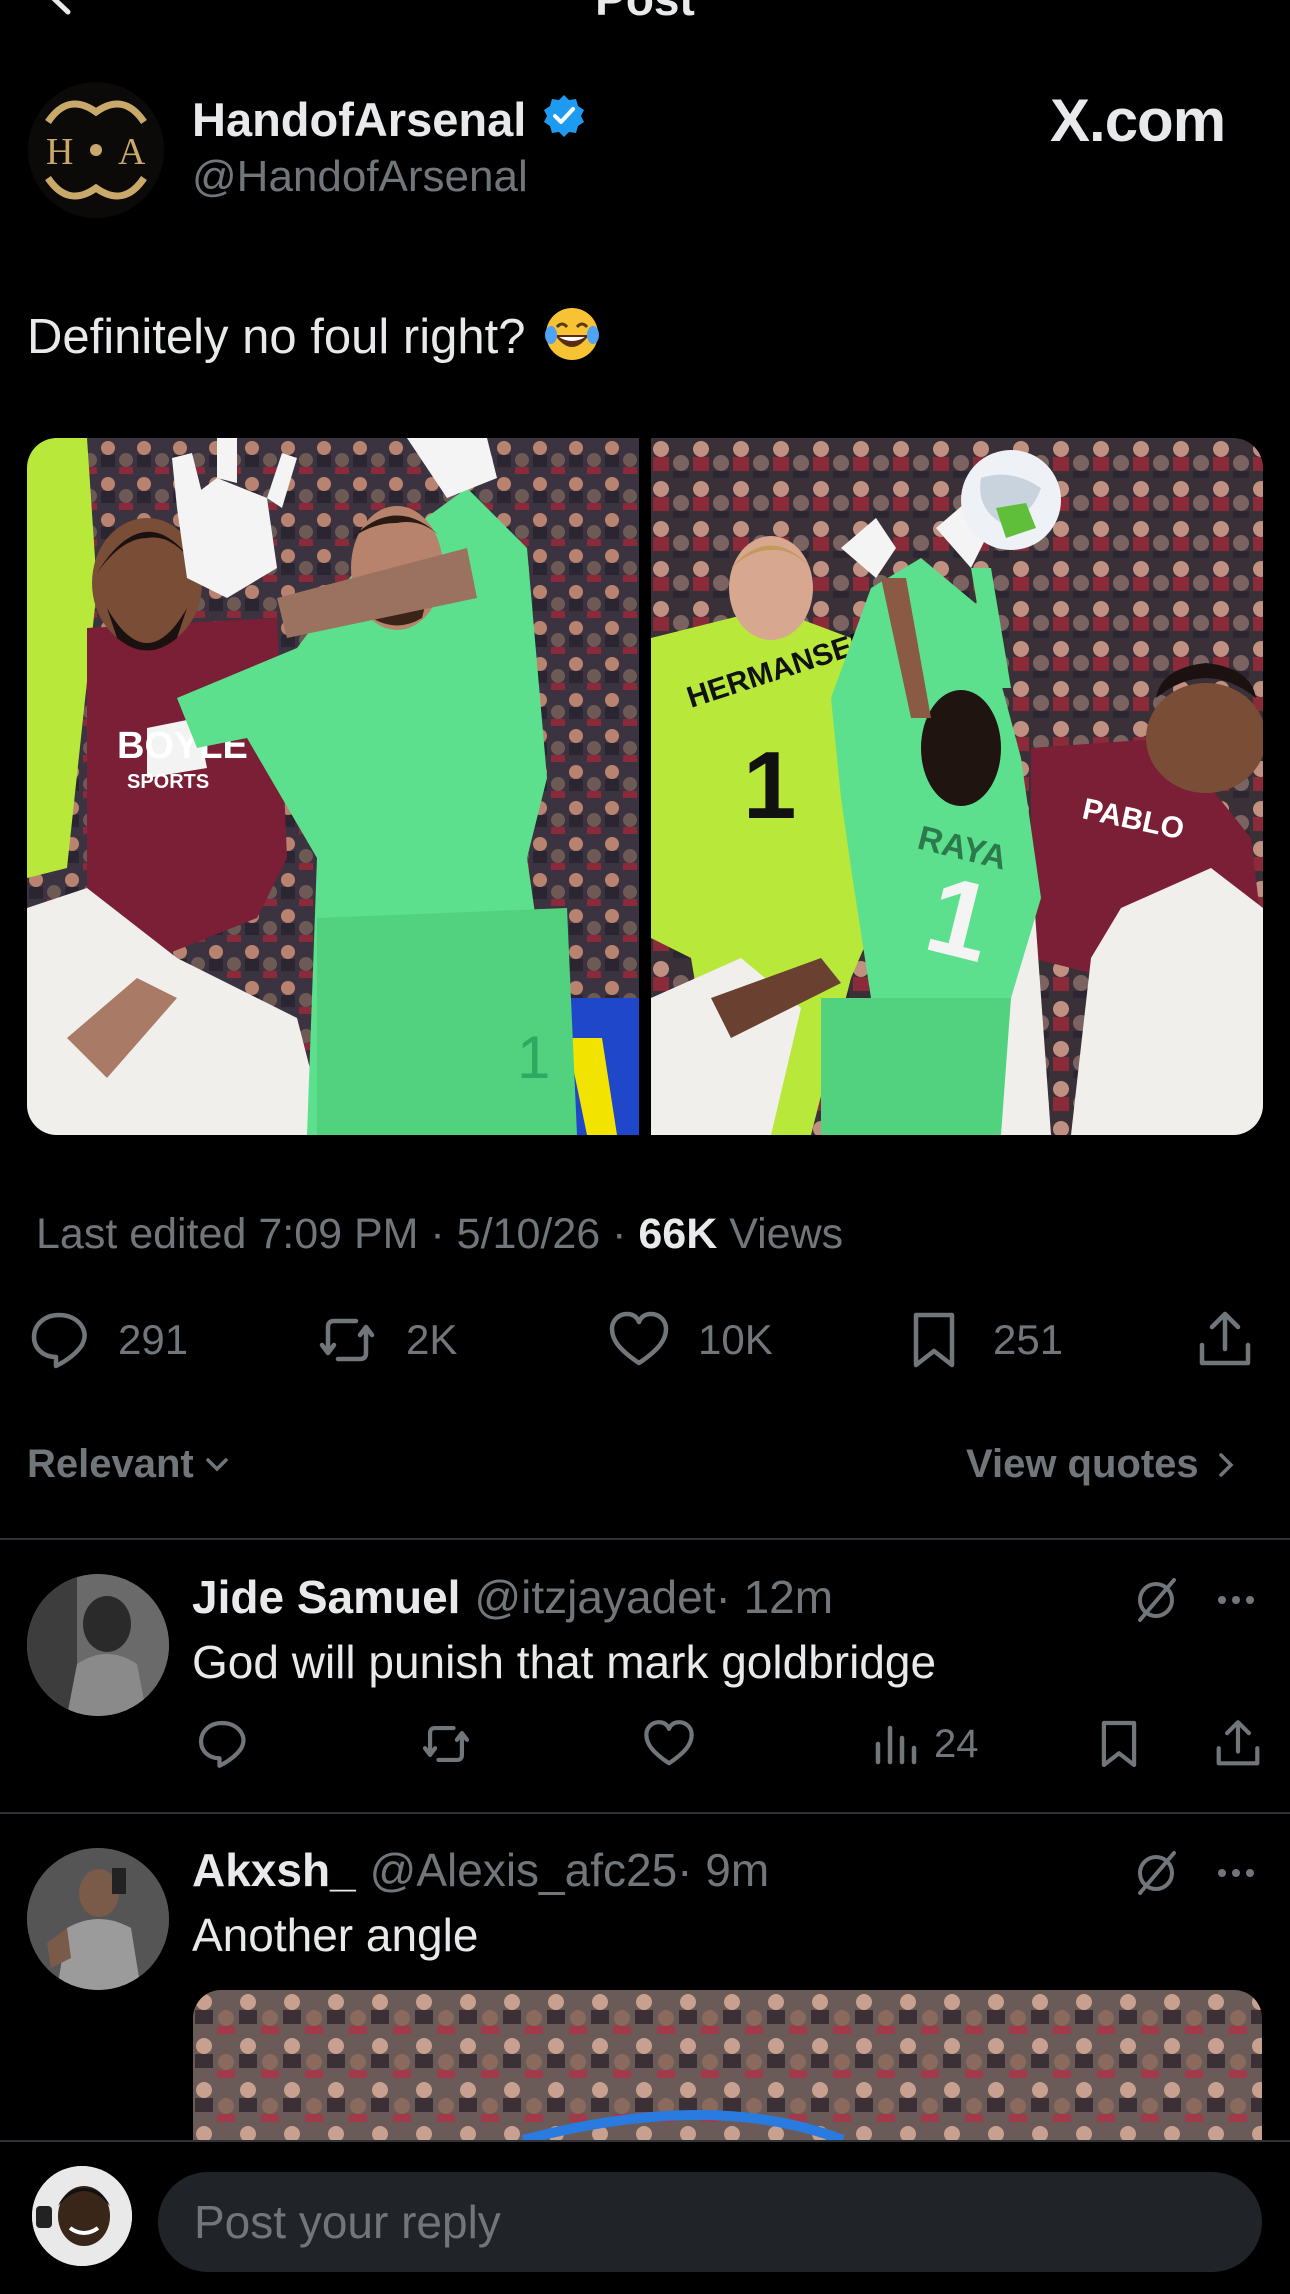 This screenshot has width=1290, height=2294. I want to click on post-text-content: Definitely no foul right?, so click(276, 337).